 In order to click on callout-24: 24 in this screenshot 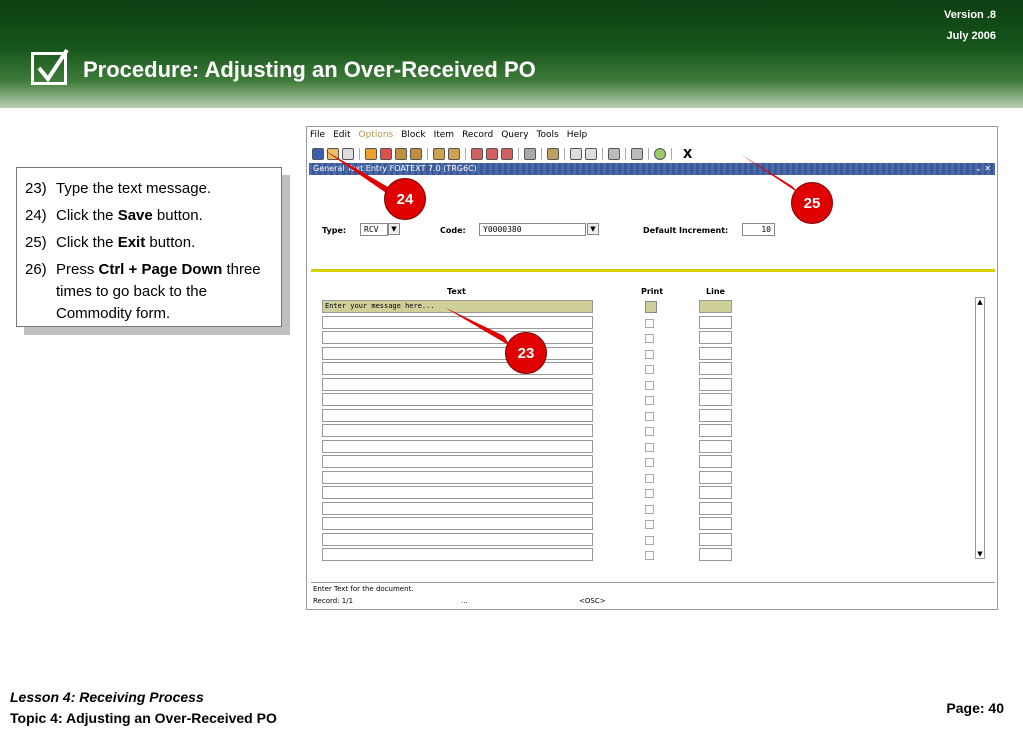, I will do `click(405, 199)`.